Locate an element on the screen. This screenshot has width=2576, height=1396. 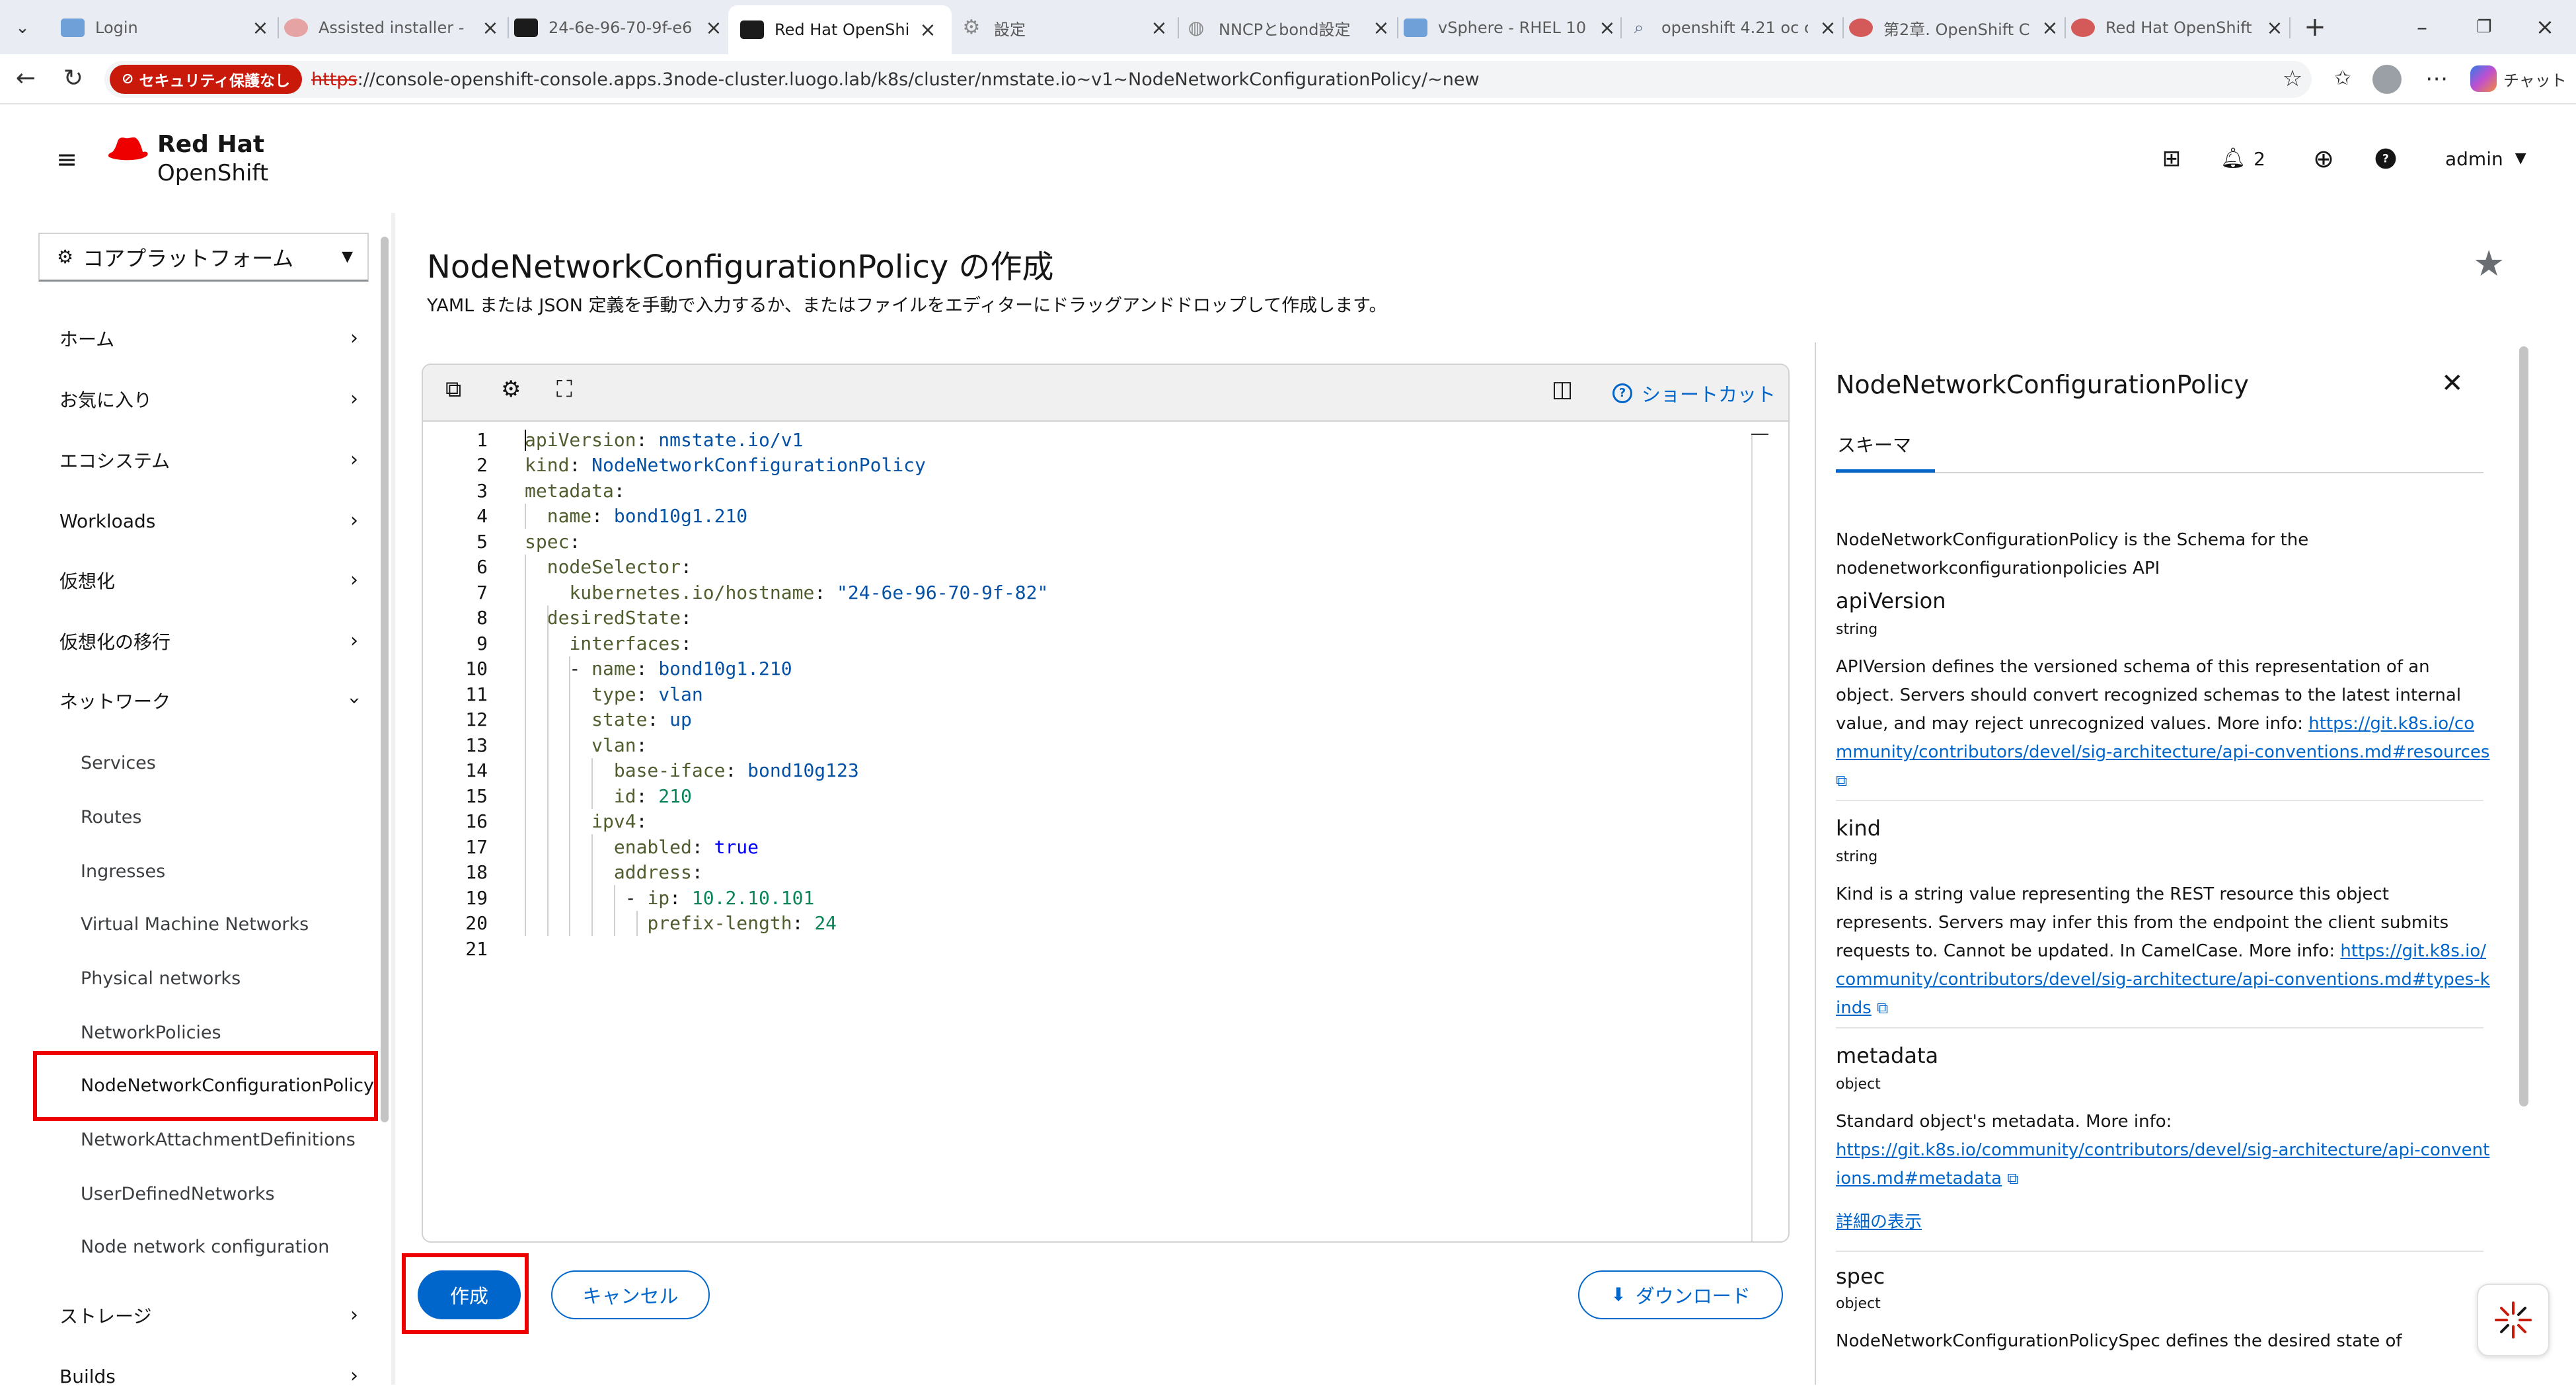
code-line: 20 prefix-length: 24 is located at coordinates (630, 924).